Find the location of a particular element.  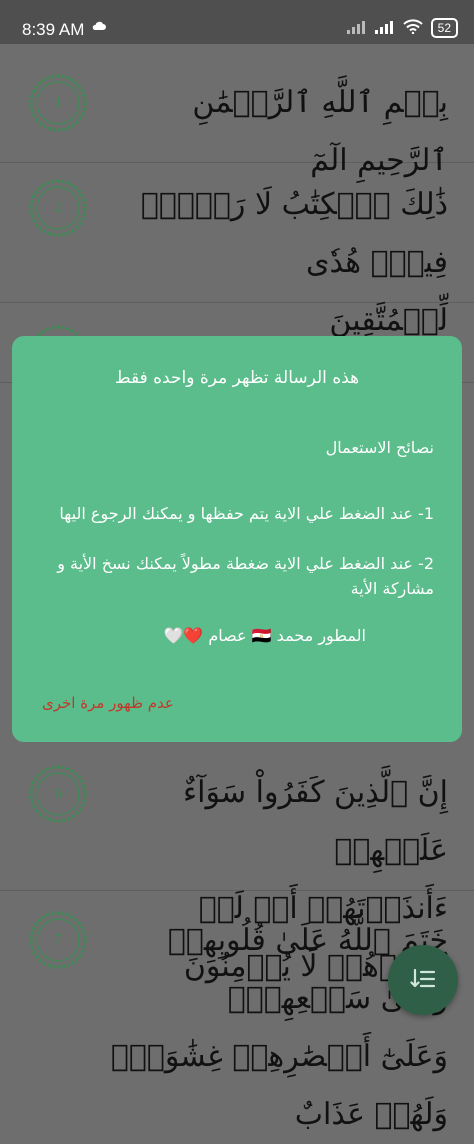

verse-number: 7 is located at coordinates (58, 940).